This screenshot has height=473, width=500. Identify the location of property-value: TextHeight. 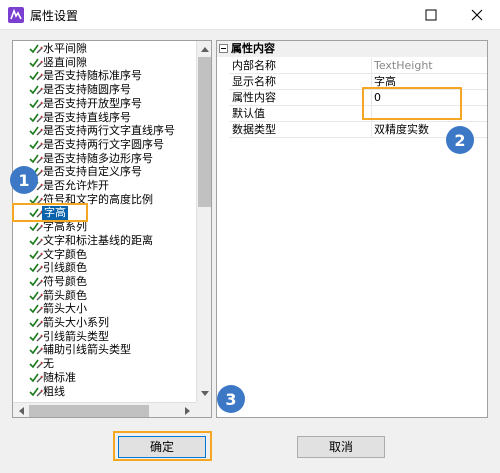
(403, 66).